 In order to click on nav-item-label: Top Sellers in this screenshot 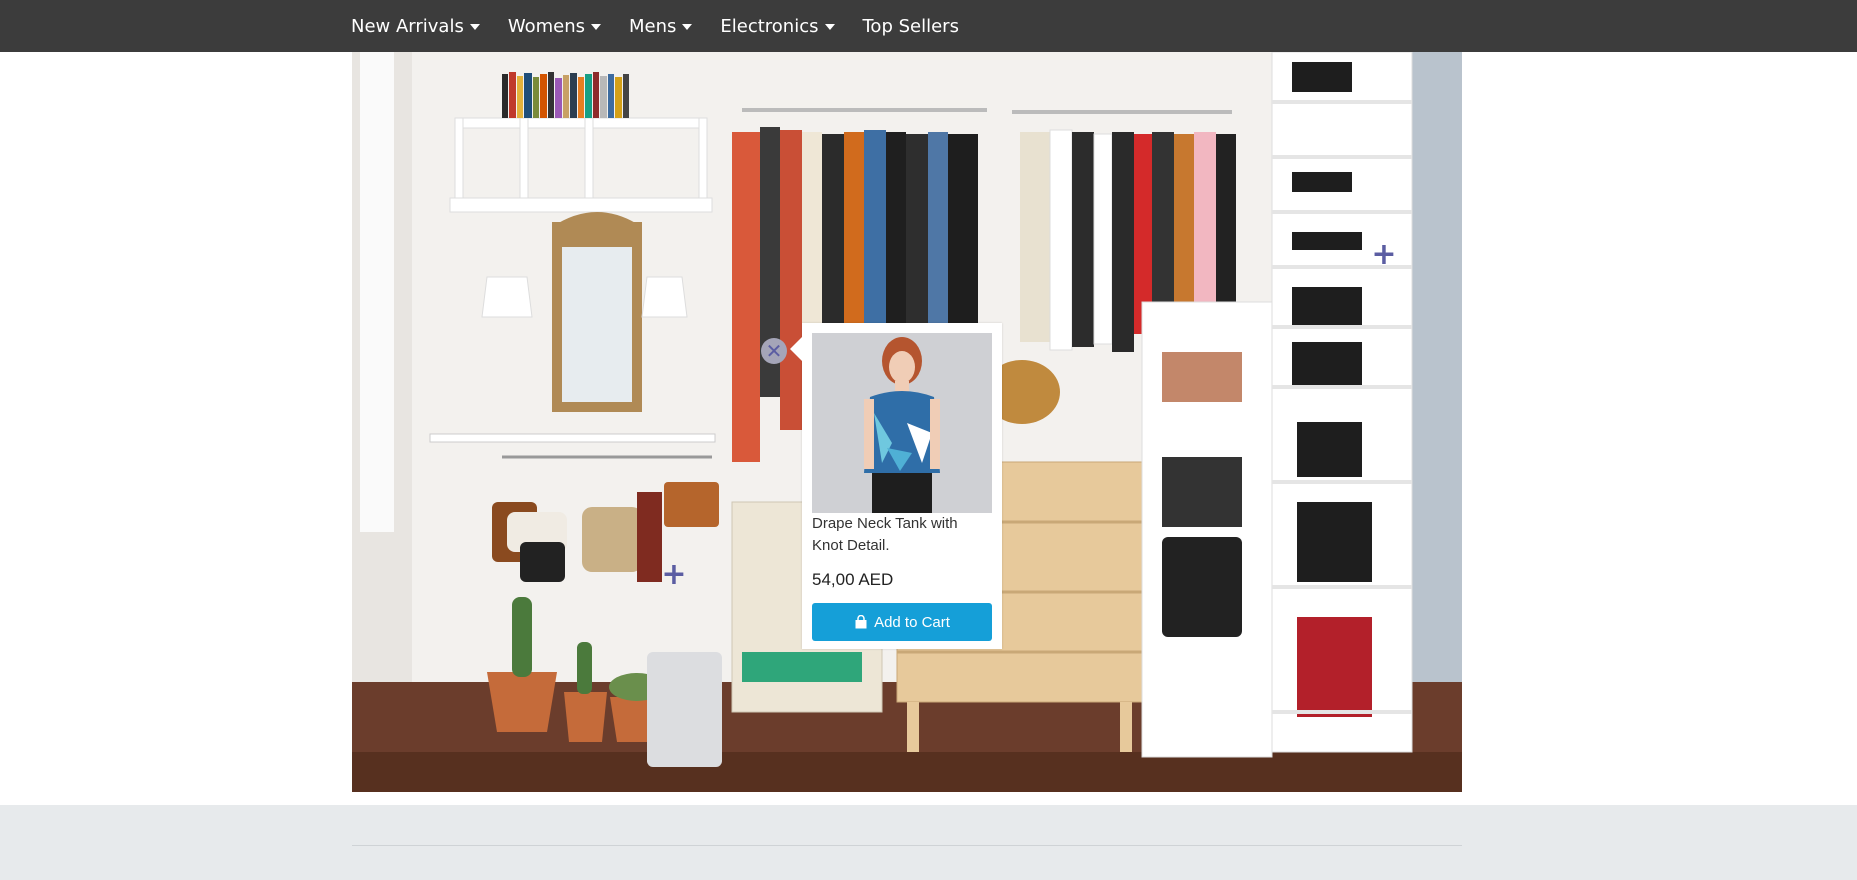, I will do `click(910, 26)`.